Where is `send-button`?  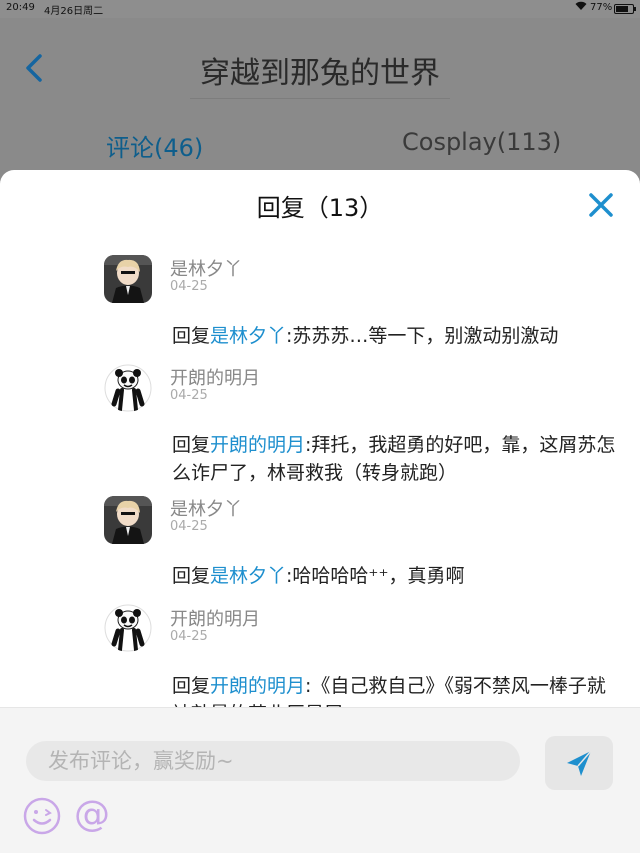 send-button is located at coordinates (579, 763).